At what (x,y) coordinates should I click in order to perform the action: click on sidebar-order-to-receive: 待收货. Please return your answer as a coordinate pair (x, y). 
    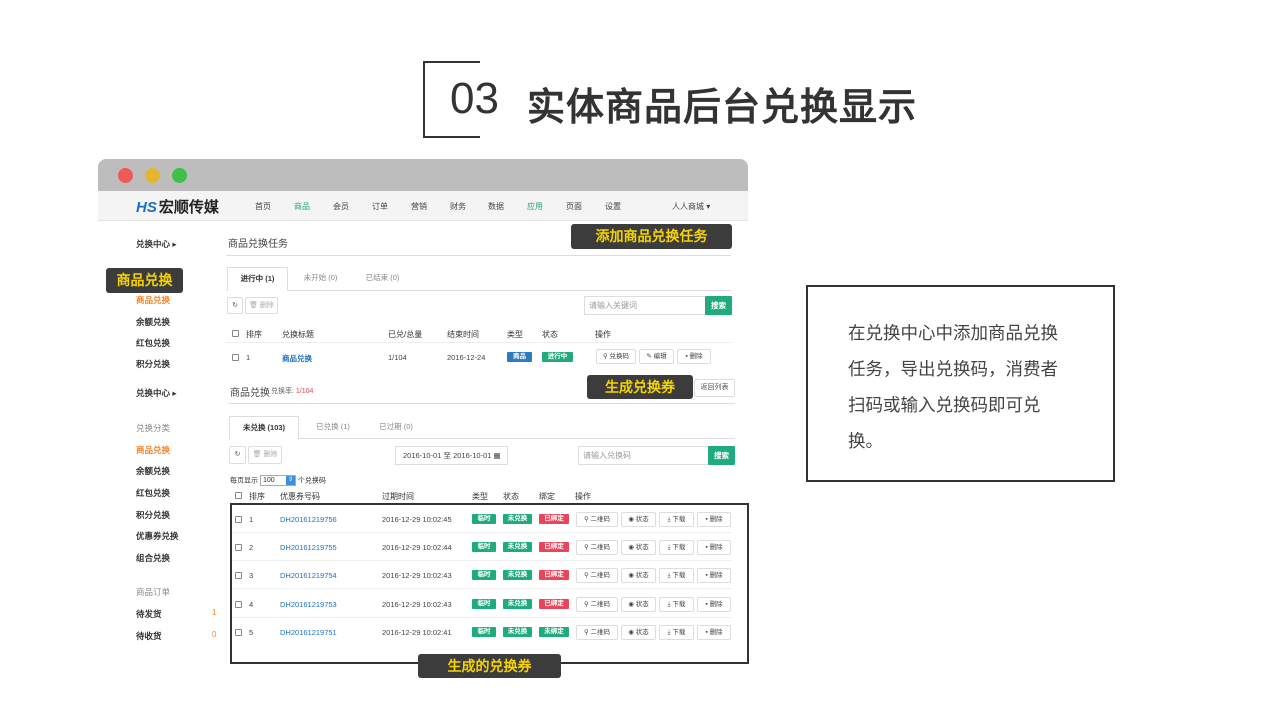
    Looking at the image, I should click on (149, 636).